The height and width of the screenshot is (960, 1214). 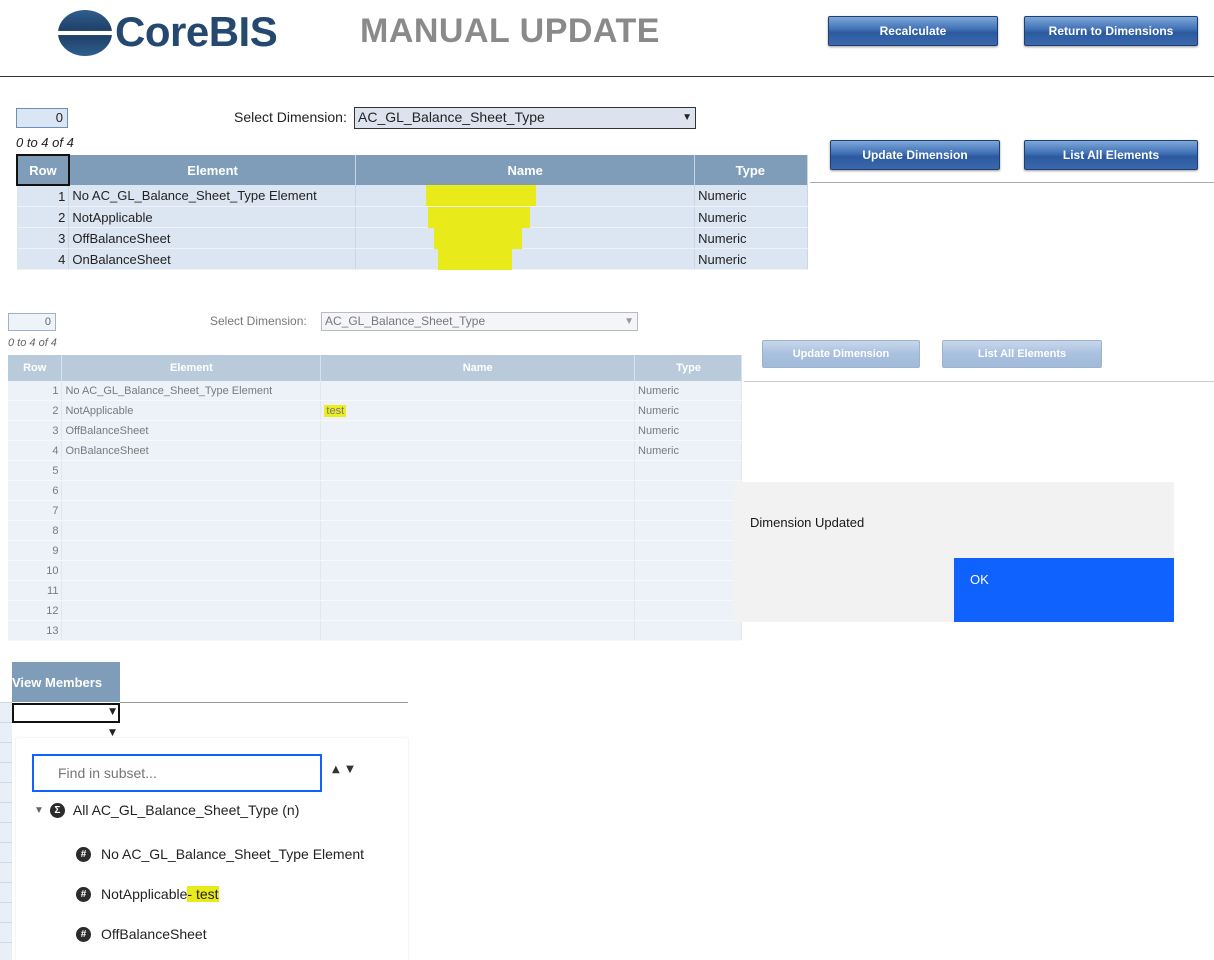 I want to click on move-down-icon: ▼, so click(x=350, y=769).